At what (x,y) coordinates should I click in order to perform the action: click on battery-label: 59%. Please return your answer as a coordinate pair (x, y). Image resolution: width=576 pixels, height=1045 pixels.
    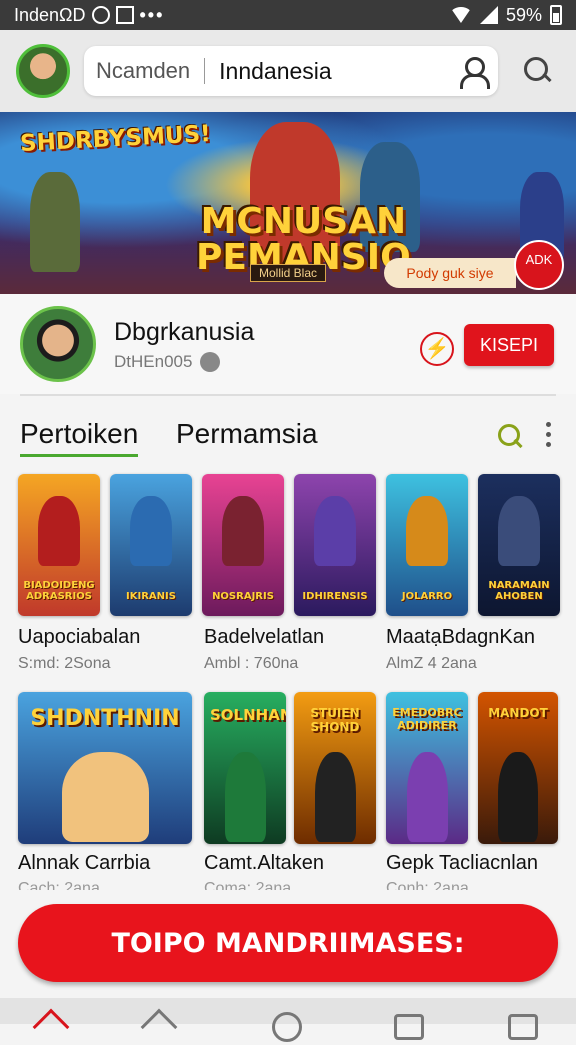
    Looking at the image, I should click on (523, 14).